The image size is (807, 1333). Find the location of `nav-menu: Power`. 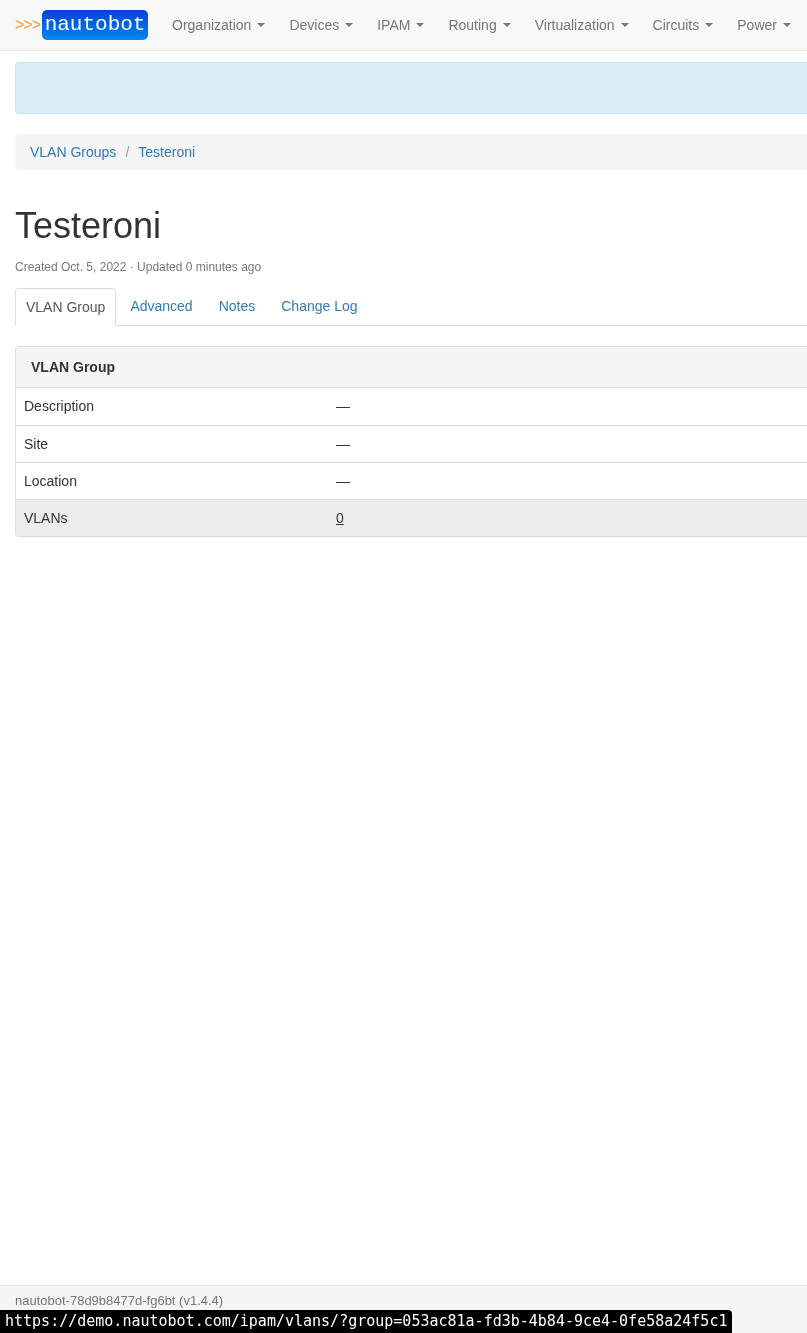

nav-menu: Power is located at coordinates (764, 25).